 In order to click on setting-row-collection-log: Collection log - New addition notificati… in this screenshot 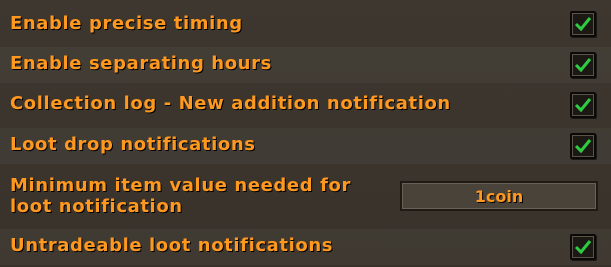, I will do `click(305, 105)`.